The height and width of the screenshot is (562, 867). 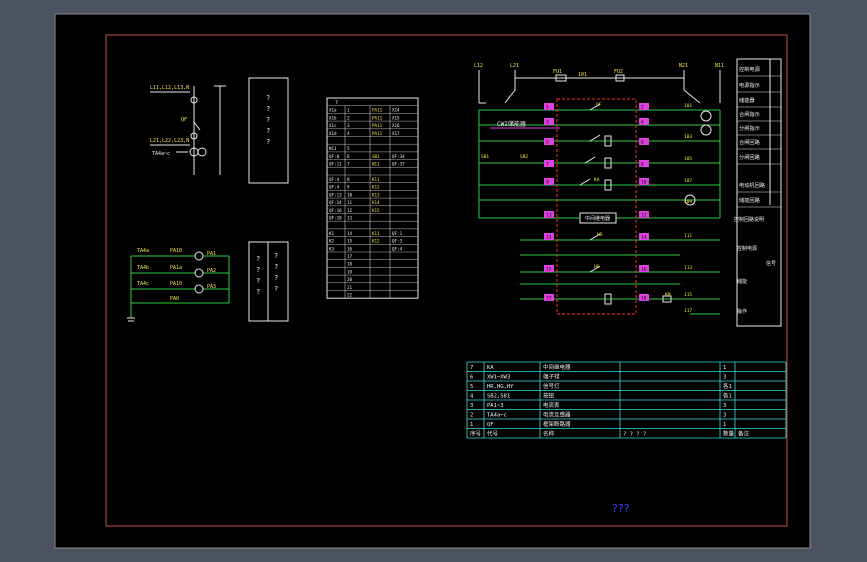 I want to click on terminal-table-cell: 13, so click(x=350, y=218).